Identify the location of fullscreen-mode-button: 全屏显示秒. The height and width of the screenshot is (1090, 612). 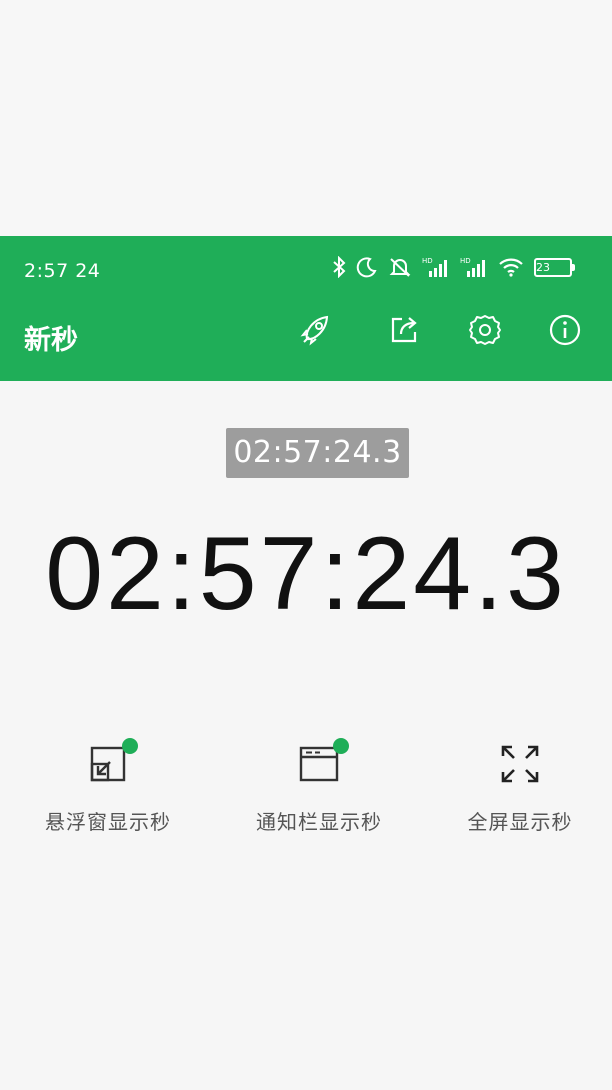
(520, 788).